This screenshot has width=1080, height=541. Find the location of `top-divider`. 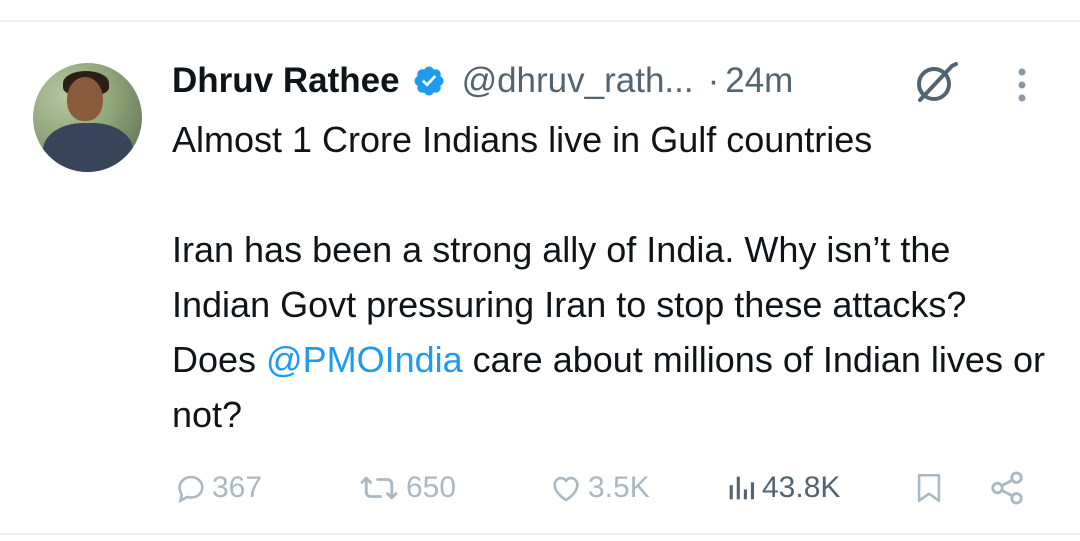

top-divider is located at coordinates (540, 21).